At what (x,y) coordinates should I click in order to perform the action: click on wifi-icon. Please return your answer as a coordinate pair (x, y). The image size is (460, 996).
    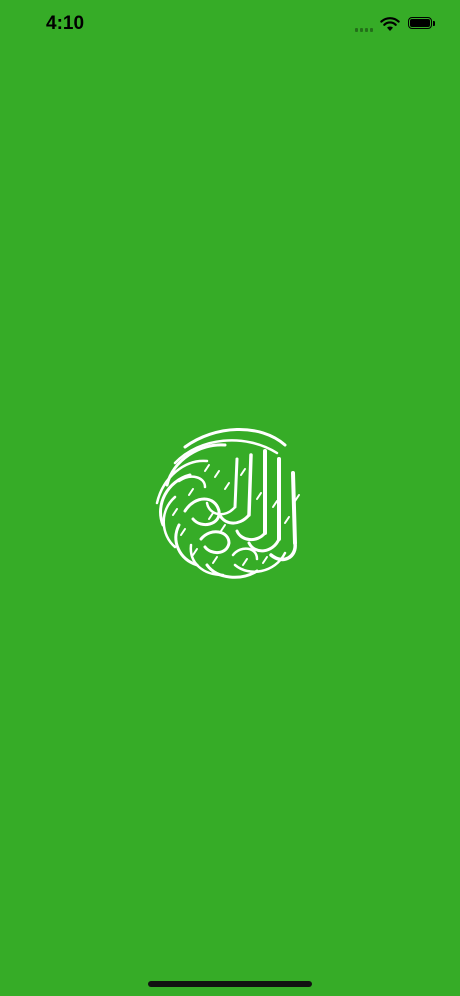
    Looking at the image, I should click on (390, 24).